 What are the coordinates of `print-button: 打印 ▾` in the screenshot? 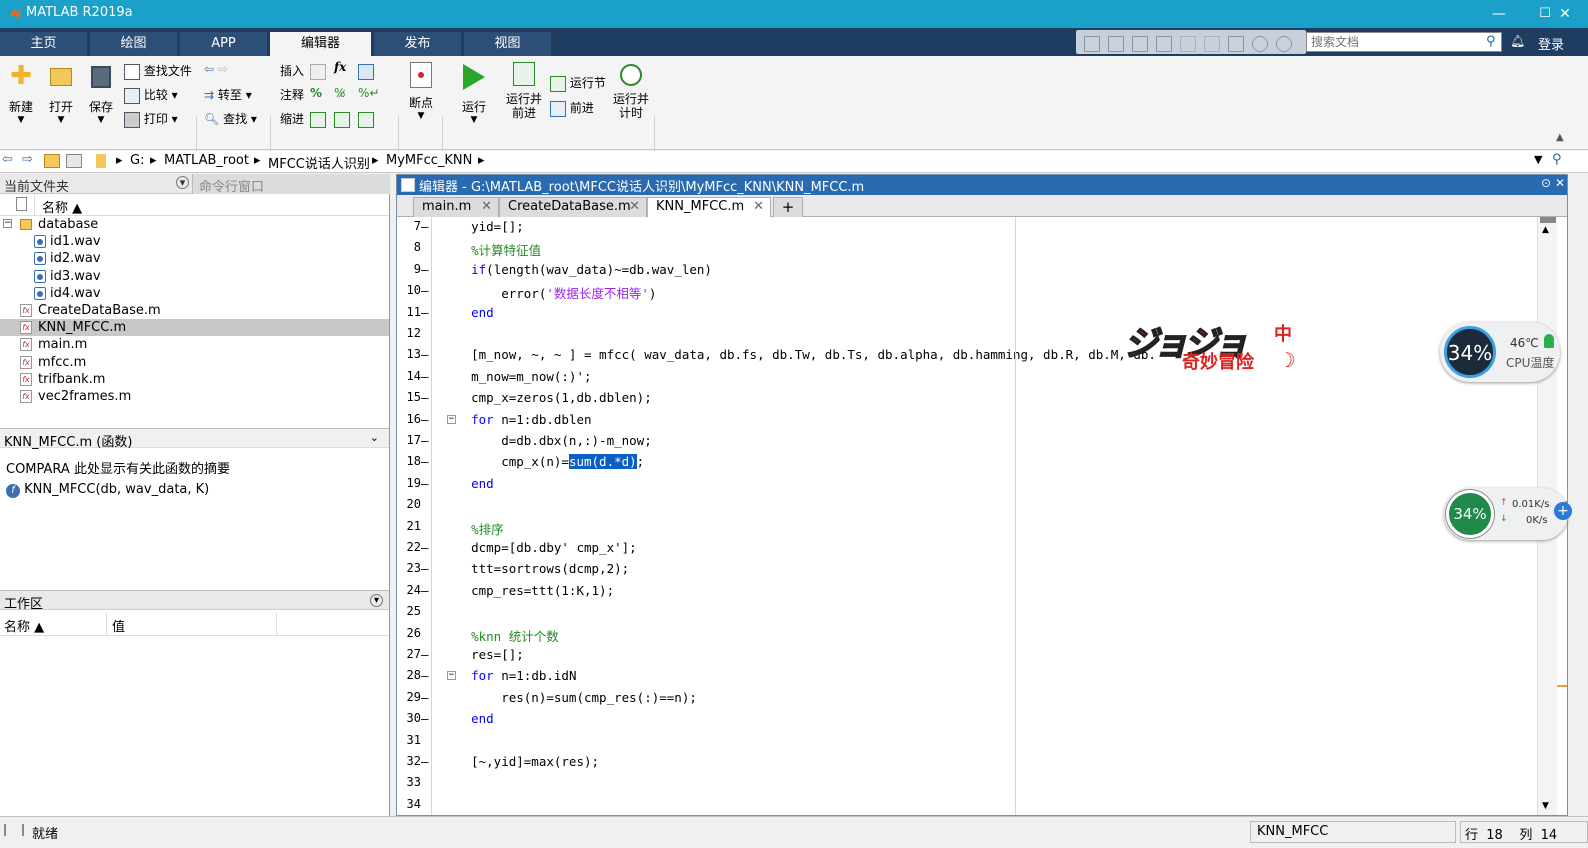 It's located at (151, 119).